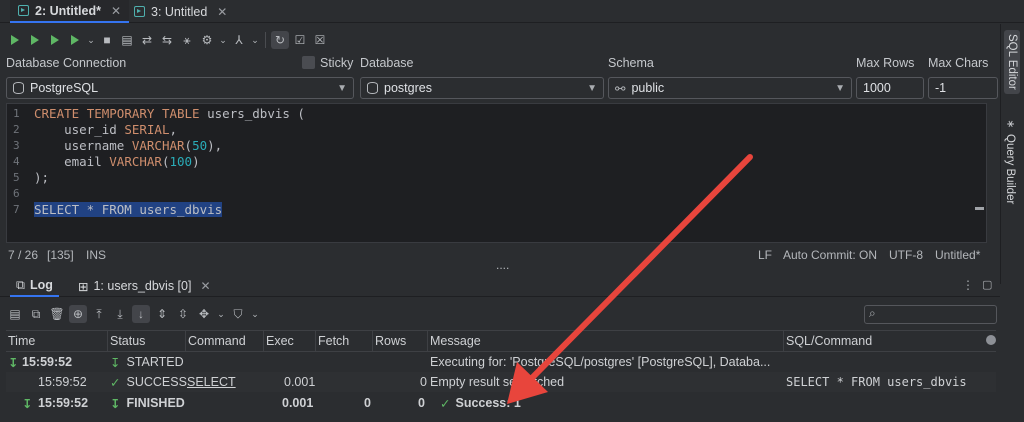 The image size is (1024, 422). I want to click on tab-untitled-3: 3: Untitled ✕, so click(180, 11).